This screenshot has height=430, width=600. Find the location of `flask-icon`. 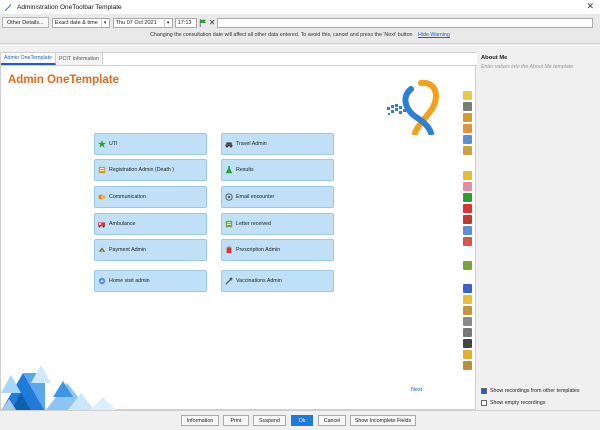

flask-icon is located at coordinates (229, 170).